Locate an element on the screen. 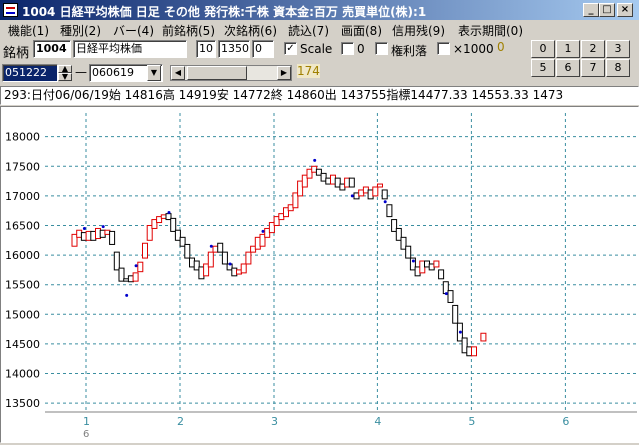 This screenshot has height=445, width=639. x-tick-label: 4 is located at coordinates (377, 421).